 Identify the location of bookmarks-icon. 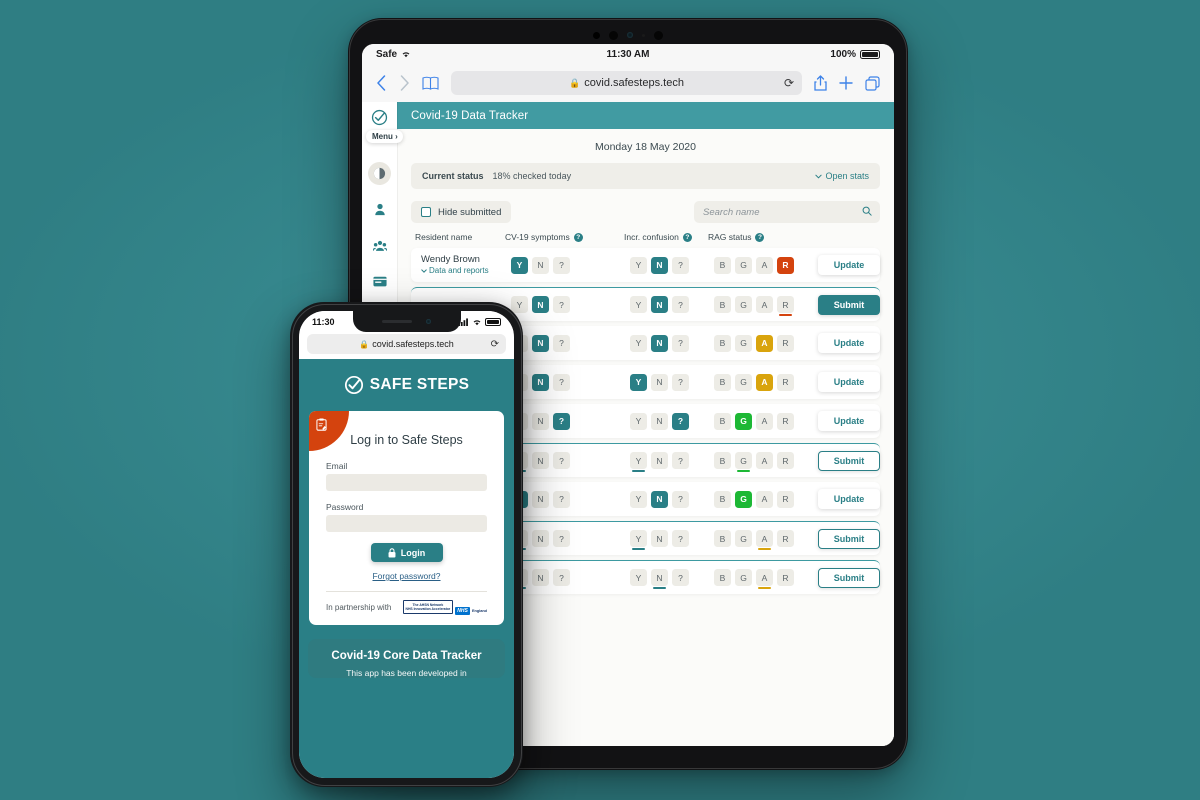
(430, 83).